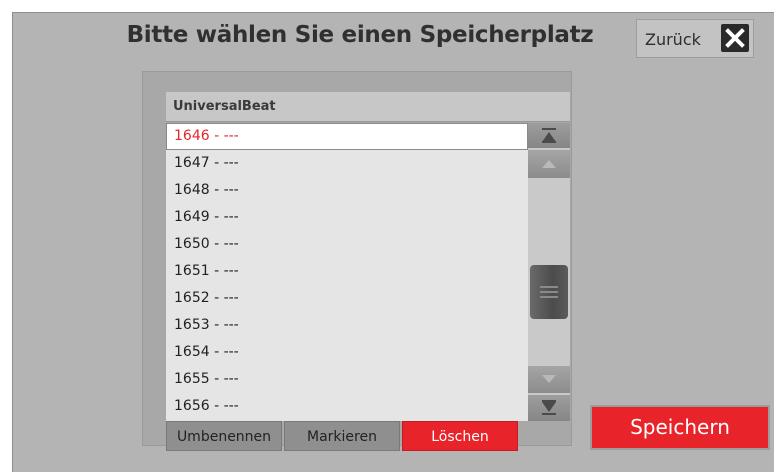 The height and width of the screenshot is (472, 774). I want to click on list-item-label: 1647 - ---, so click(206, 163).